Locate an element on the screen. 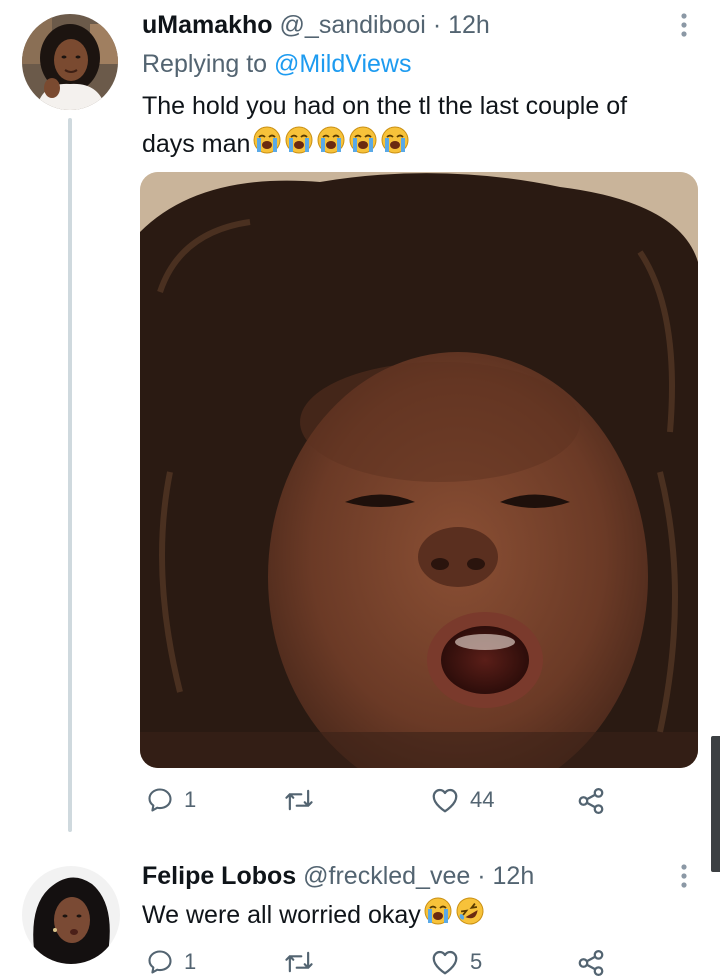 Image resolution: width=720 pixels, height=978 pixels. like-count: 5 is located at coordinates (476, 961).